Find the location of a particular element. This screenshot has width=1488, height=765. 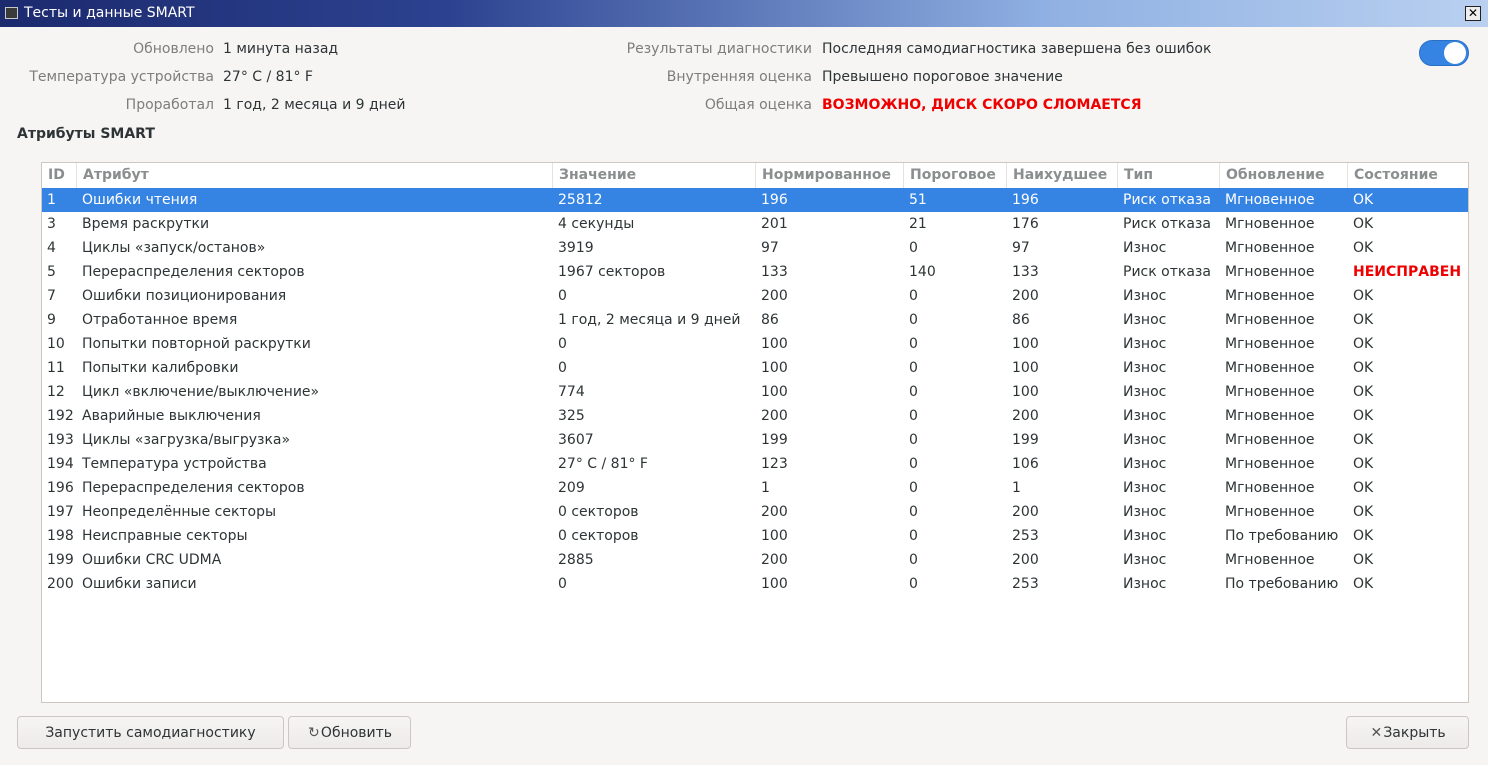

cell-attribute: Ошибки чтения is located at coordinates (140, 200).